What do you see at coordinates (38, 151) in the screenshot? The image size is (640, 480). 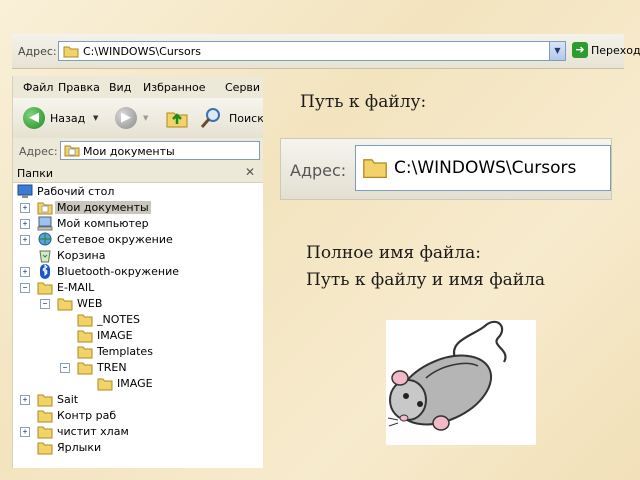 I see `explorer-address-label: Адрес:` at bounding box center [38, 151].